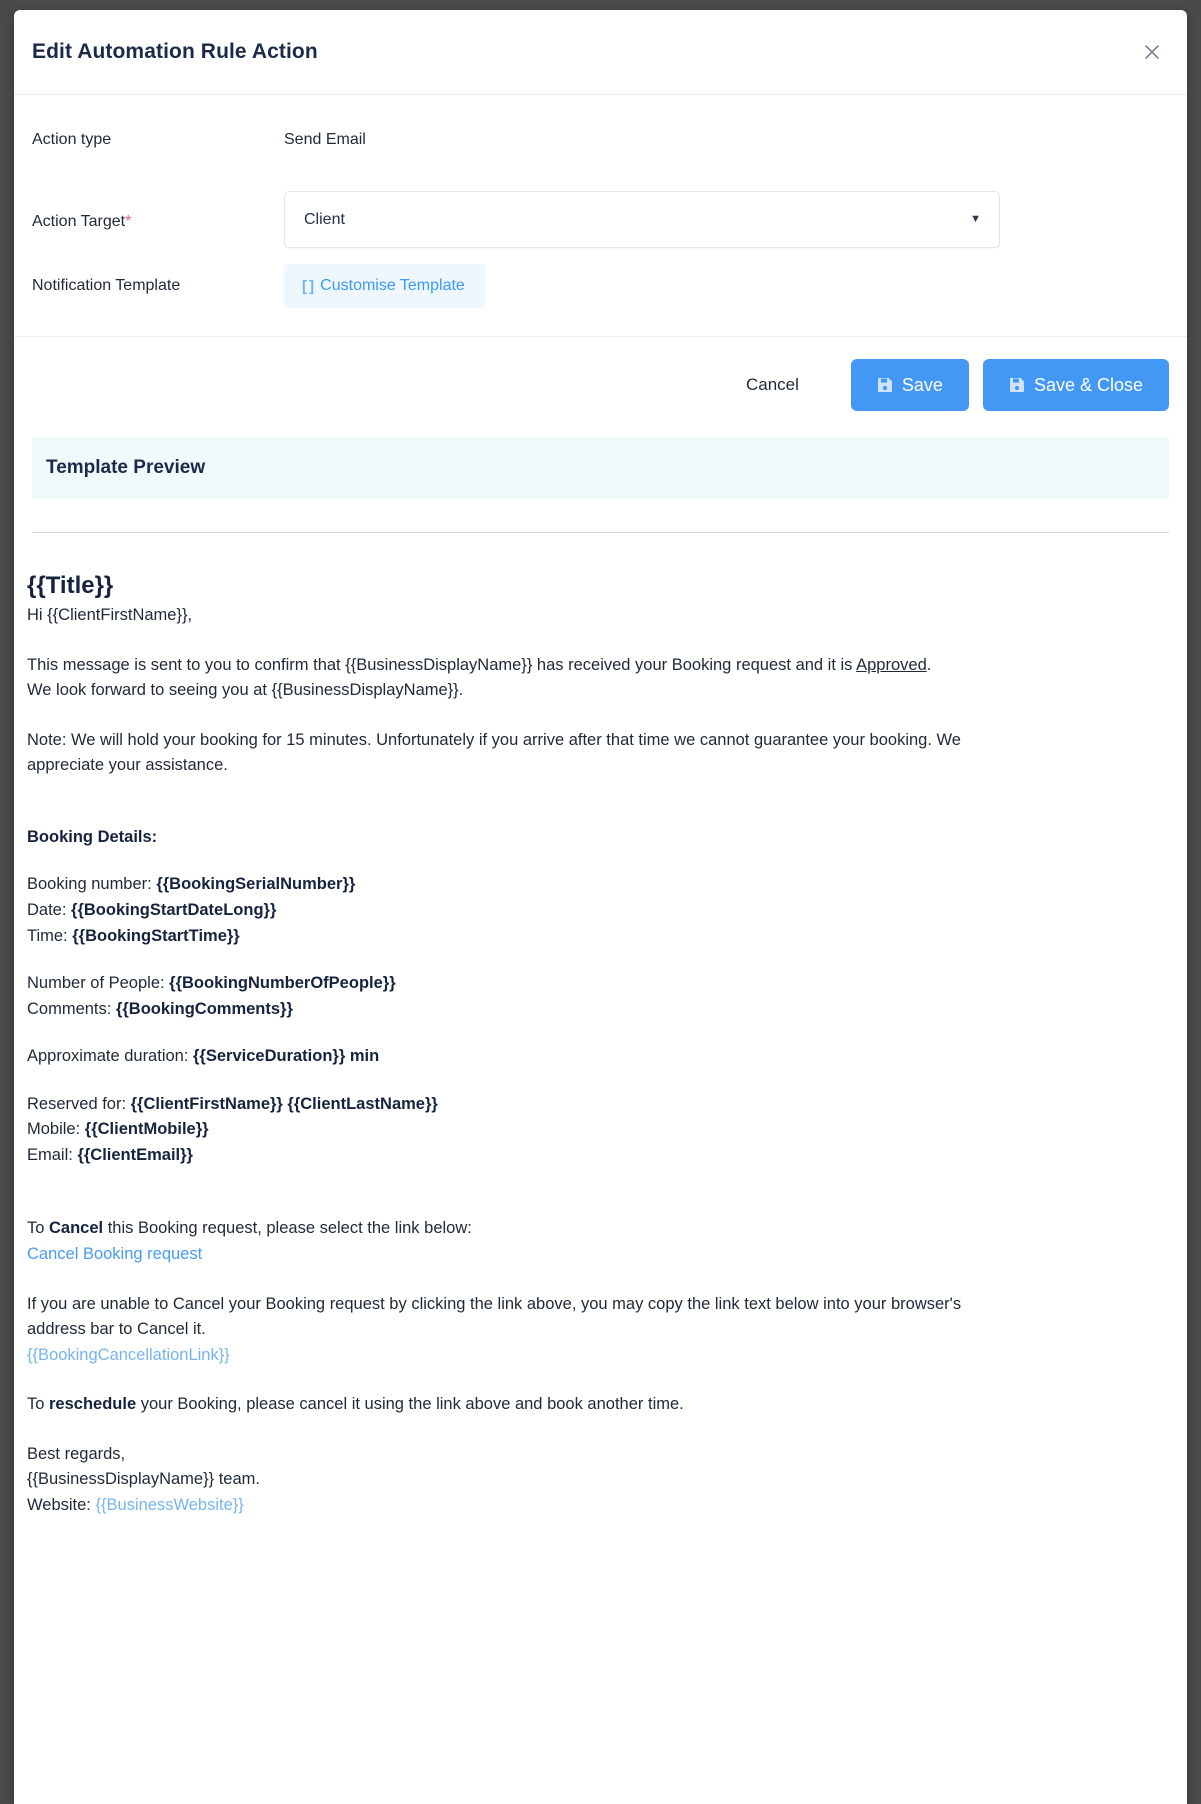 The height and width of the screenshot is (1804, 1201). What do you see at coordinates (93, 1404) in the screenshot?
I see `reschedule-bold: reschedule` at bounding box center [93, 1404].